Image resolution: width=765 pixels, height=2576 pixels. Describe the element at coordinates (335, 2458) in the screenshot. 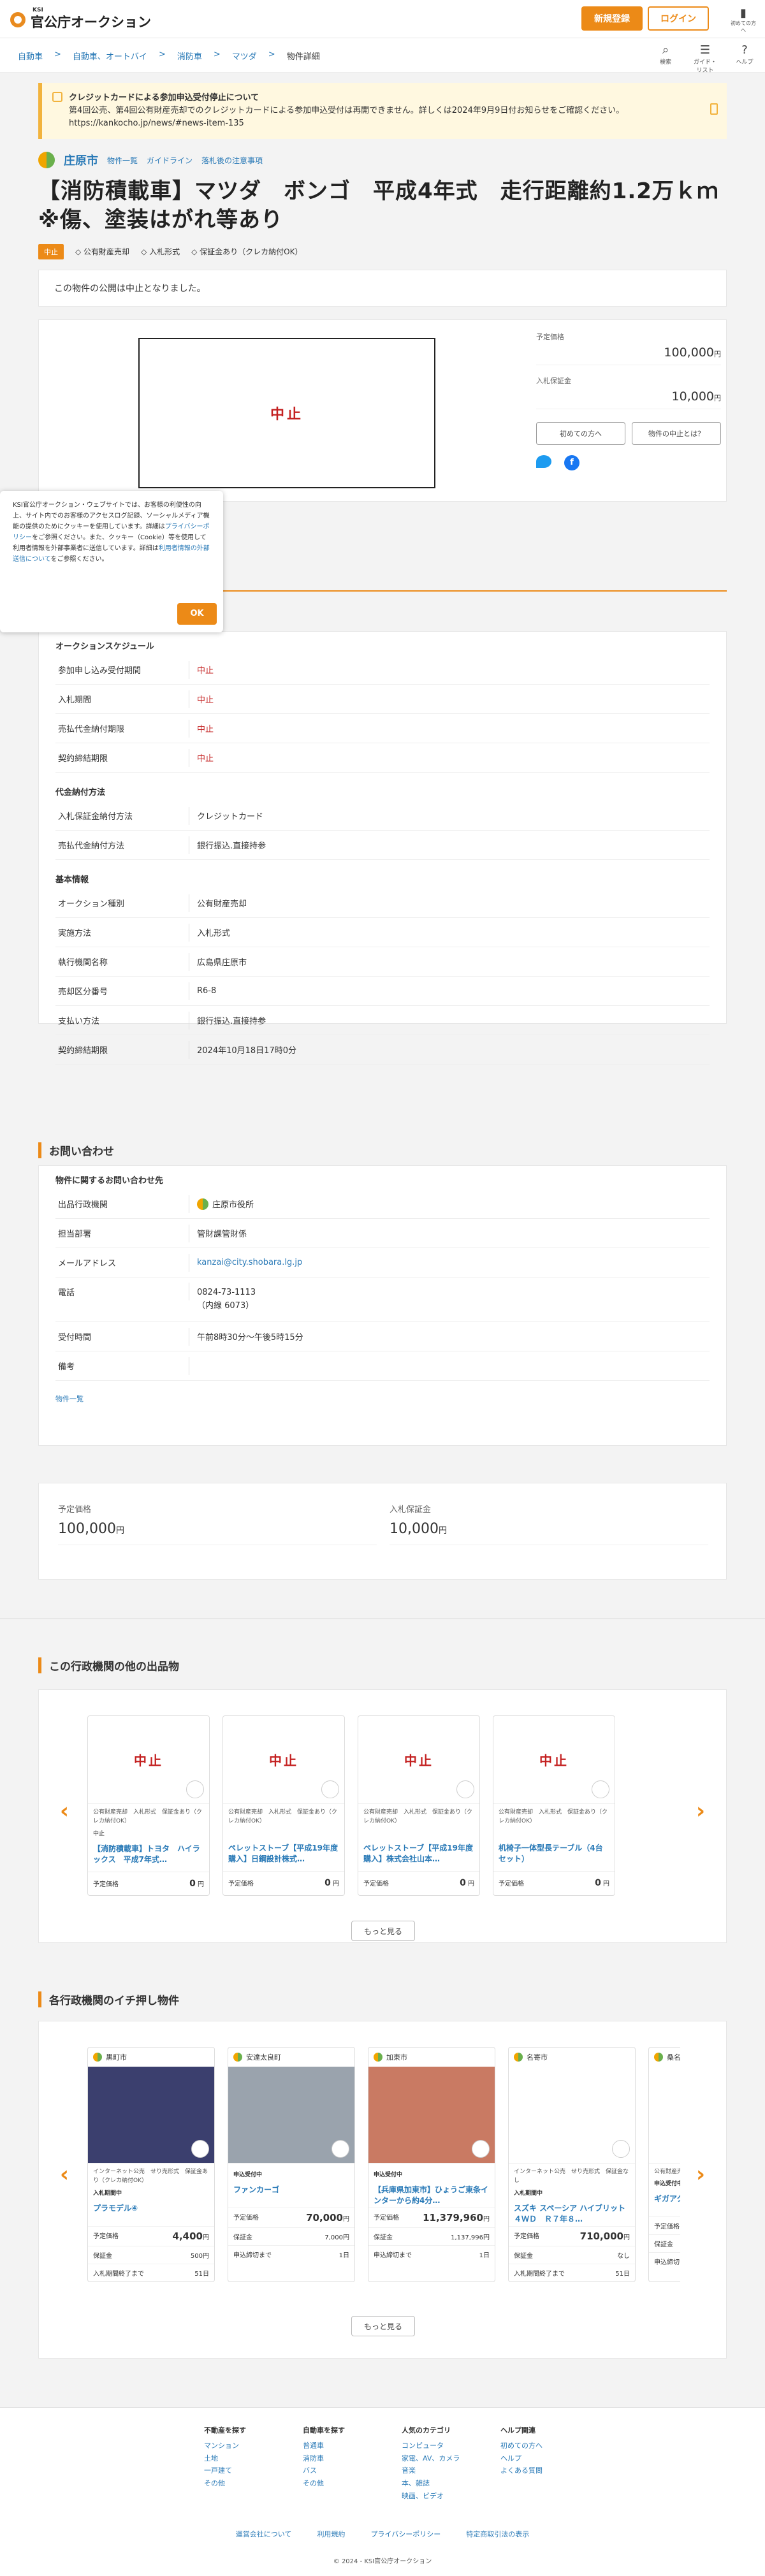

I see `footer-link: 消防車` at that location.